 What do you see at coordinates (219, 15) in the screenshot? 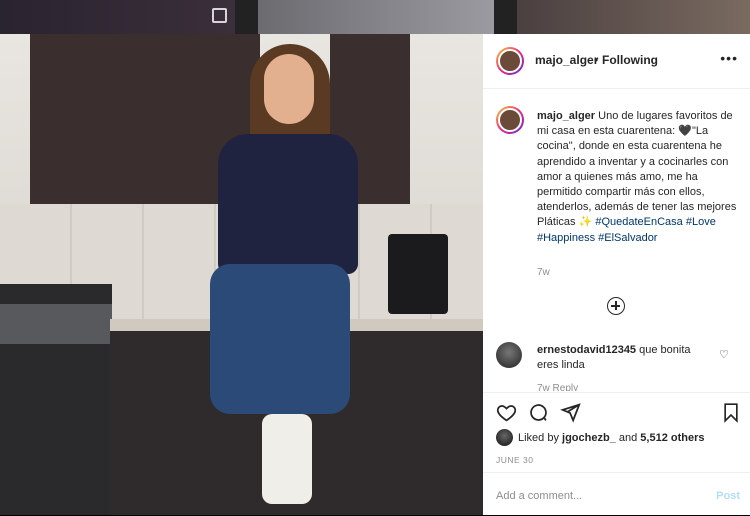
I see `multiple-posts-icon` at bounding box center [219, 15].